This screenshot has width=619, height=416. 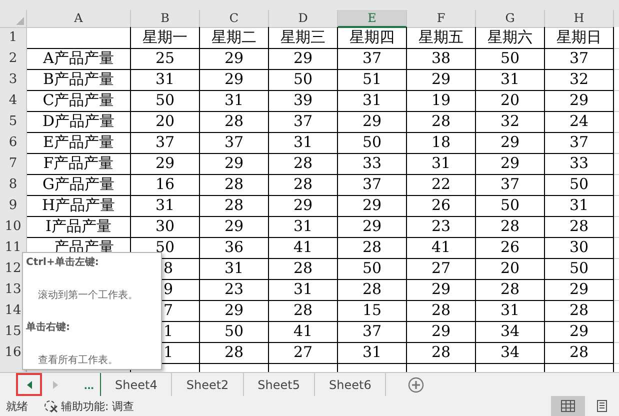 What do you see at coordinates (13, 164) in the screenshot?
I see `row-header: 7` at bounding box center [13, 164].